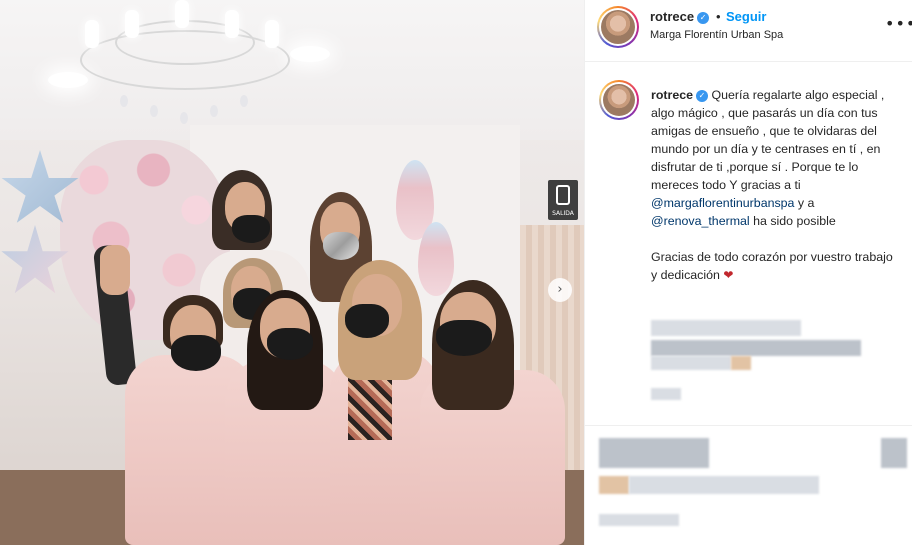  I want to click on mention-link: @renova_thermal, so click(700, 221).